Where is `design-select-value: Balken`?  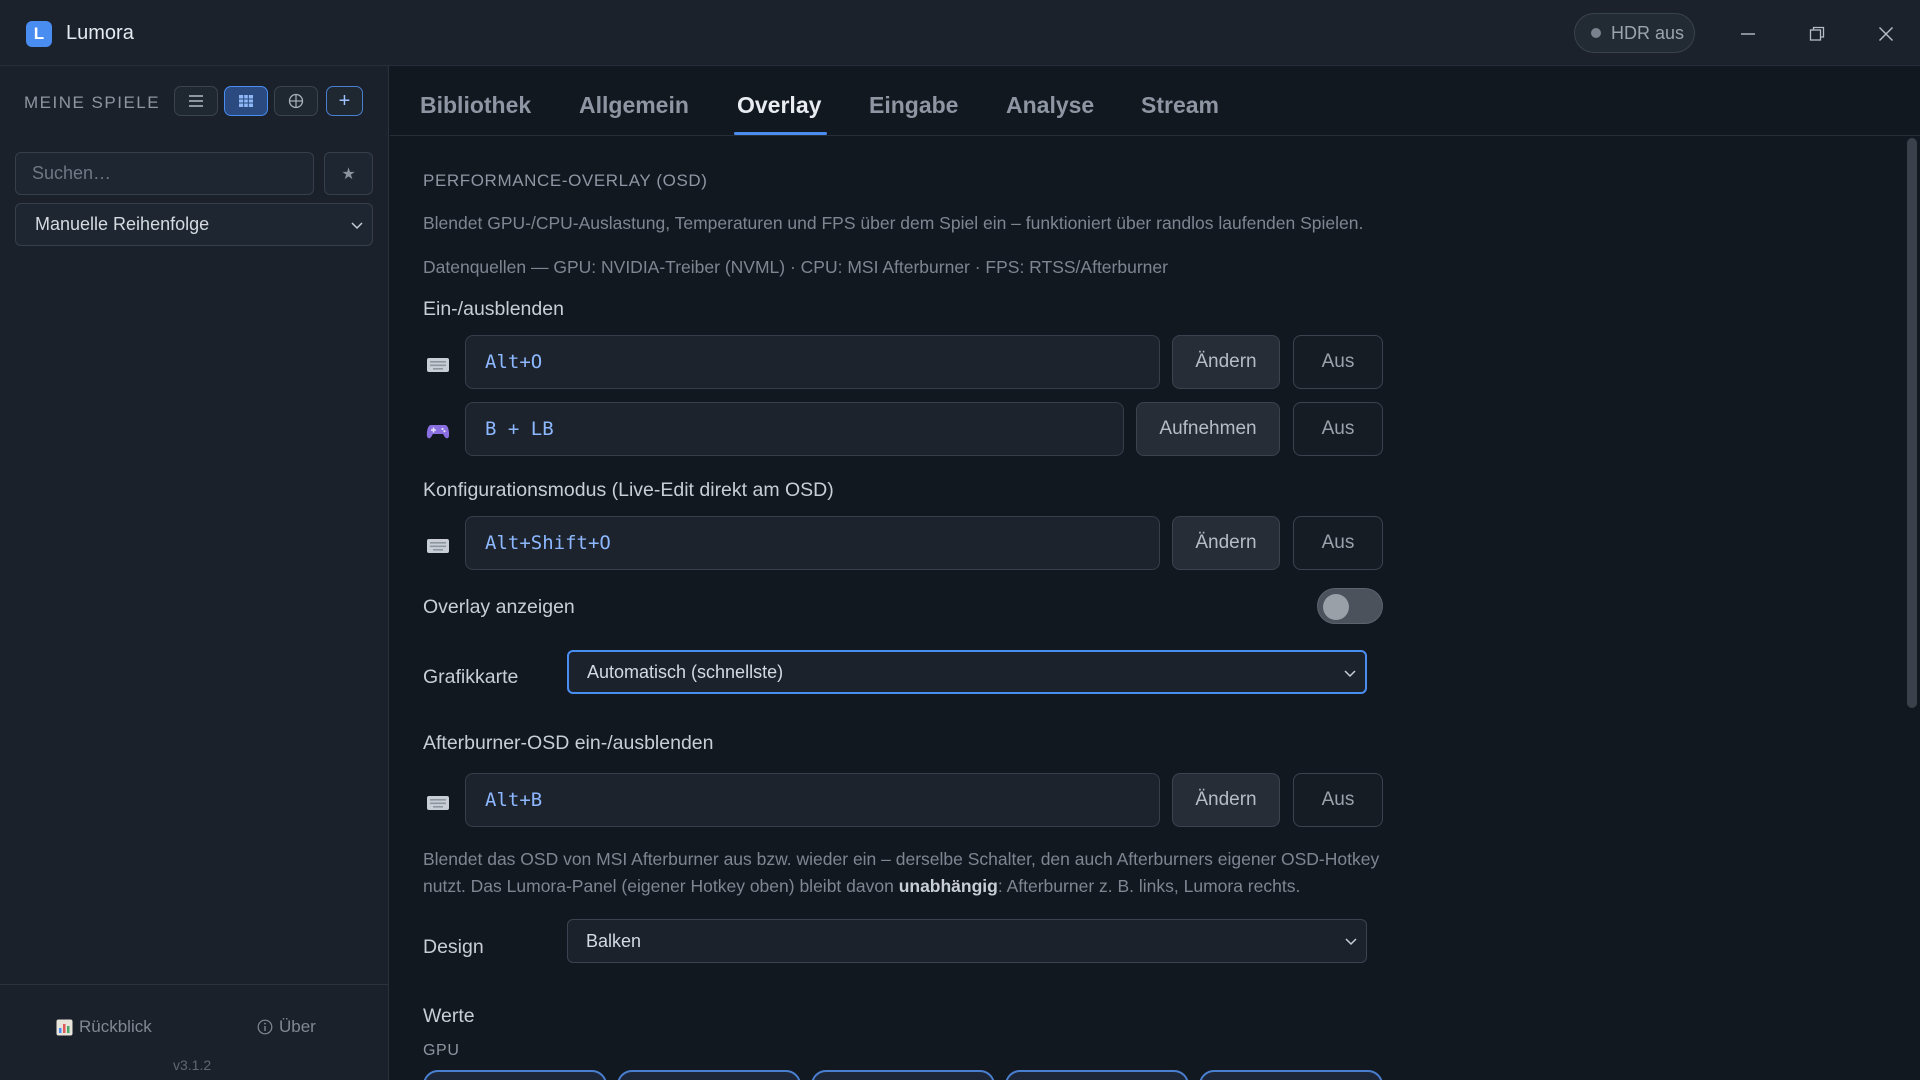
design-select-value: Balken is located at coordinates (614, 940).